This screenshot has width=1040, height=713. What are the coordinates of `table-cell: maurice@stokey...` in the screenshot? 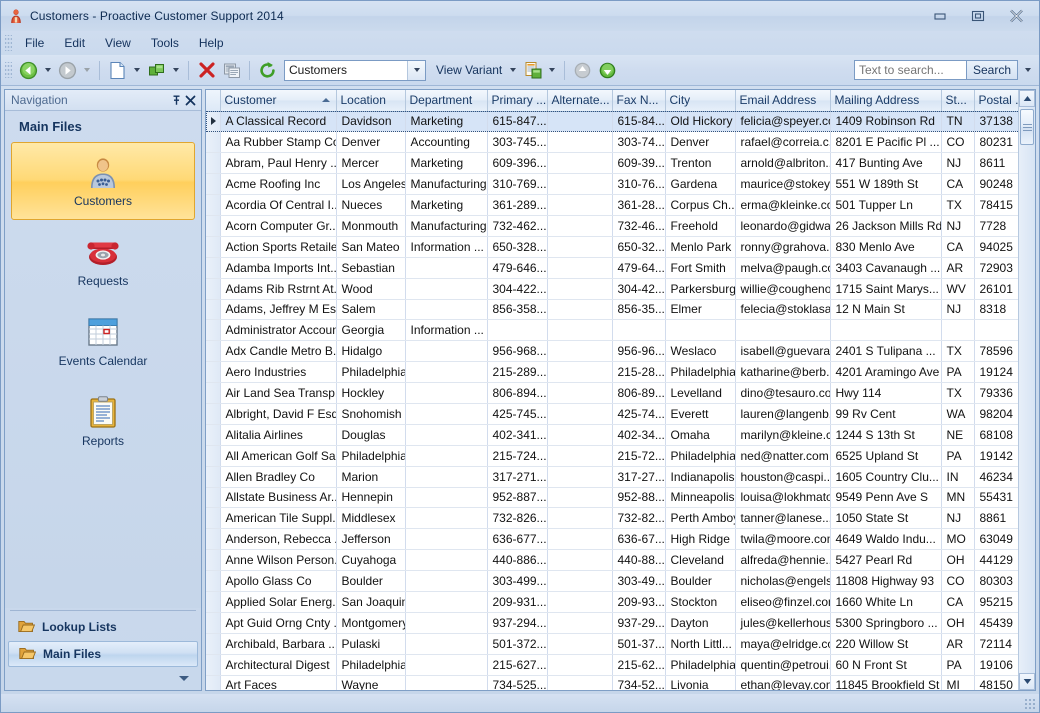 It's located at (783, 184).